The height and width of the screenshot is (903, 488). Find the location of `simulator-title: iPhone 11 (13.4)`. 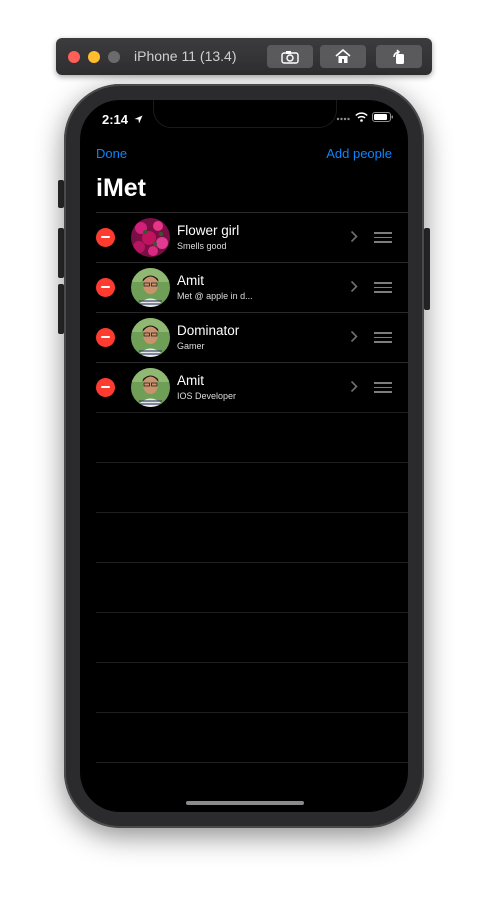

simulator-title: iPhone 11 (13.4) is located at coordinates (185, 56).